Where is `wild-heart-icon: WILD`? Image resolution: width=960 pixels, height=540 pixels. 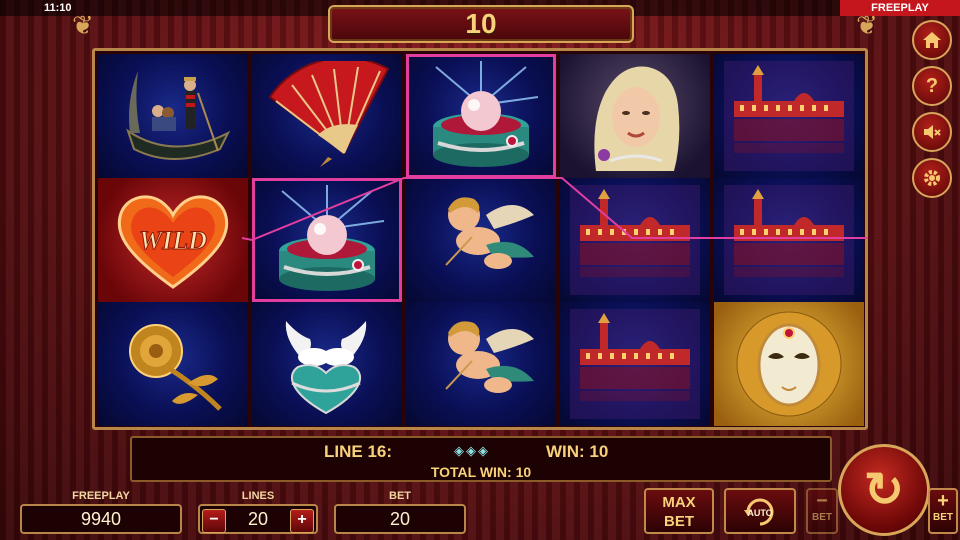
wild-heart-icon: WILD is located at coordinates (173, 242).